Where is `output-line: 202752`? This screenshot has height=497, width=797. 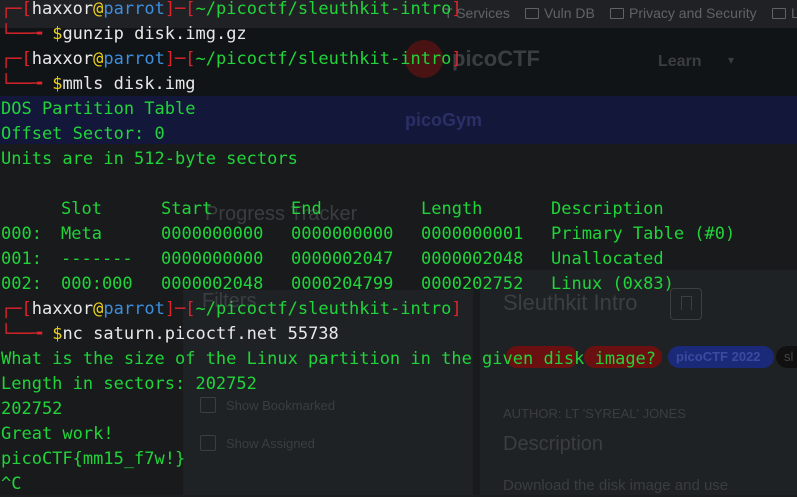 output-line: 202752 is located at coordinates (32, 409).